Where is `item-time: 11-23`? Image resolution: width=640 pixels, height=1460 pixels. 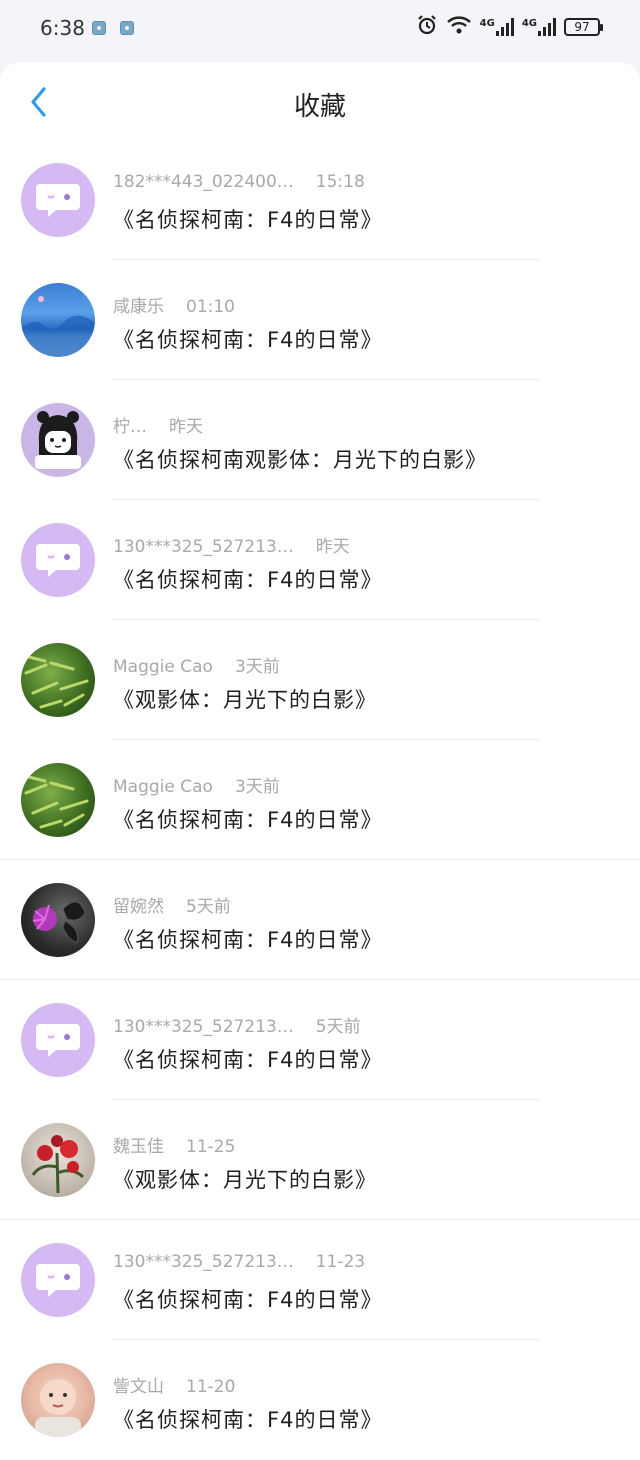 item-time: 11-23 is located at coordinates (340, 1262).